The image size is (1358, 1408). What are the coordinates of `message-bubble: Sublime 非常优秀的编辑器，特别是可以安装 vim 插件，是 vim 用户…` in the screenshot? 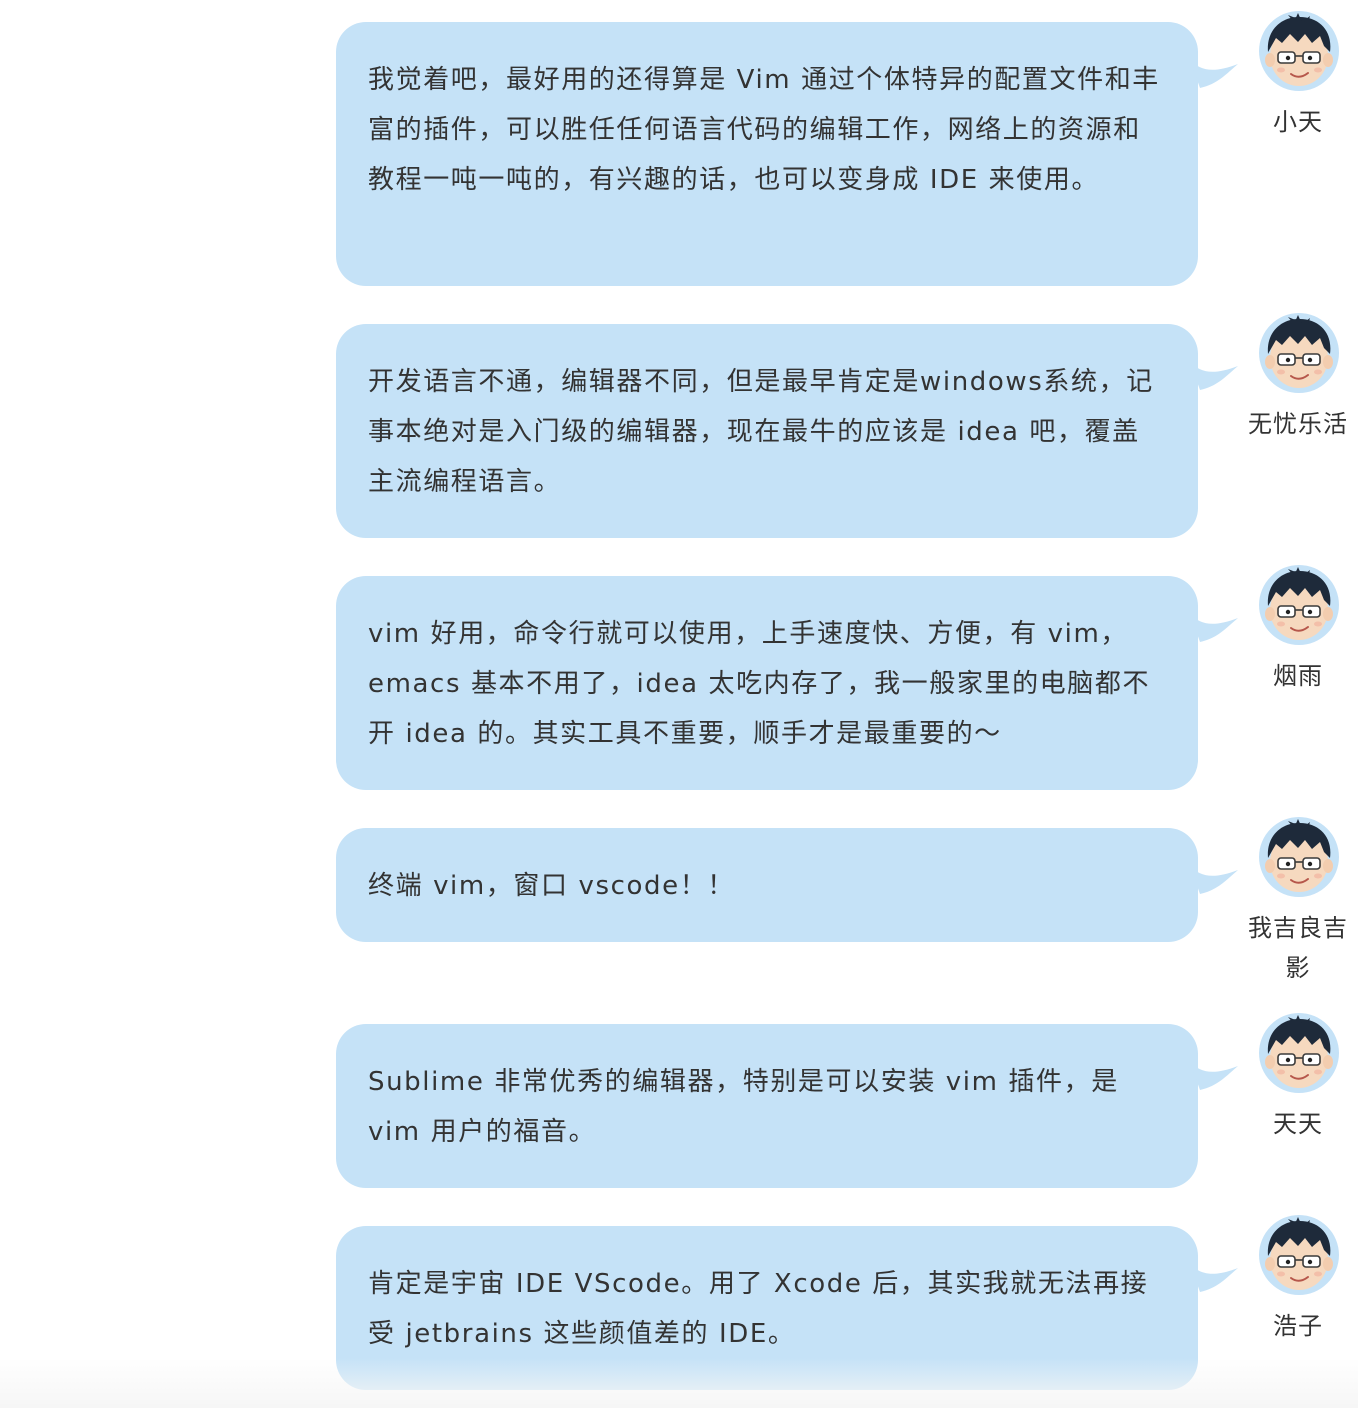 It's located at (767, 1106).